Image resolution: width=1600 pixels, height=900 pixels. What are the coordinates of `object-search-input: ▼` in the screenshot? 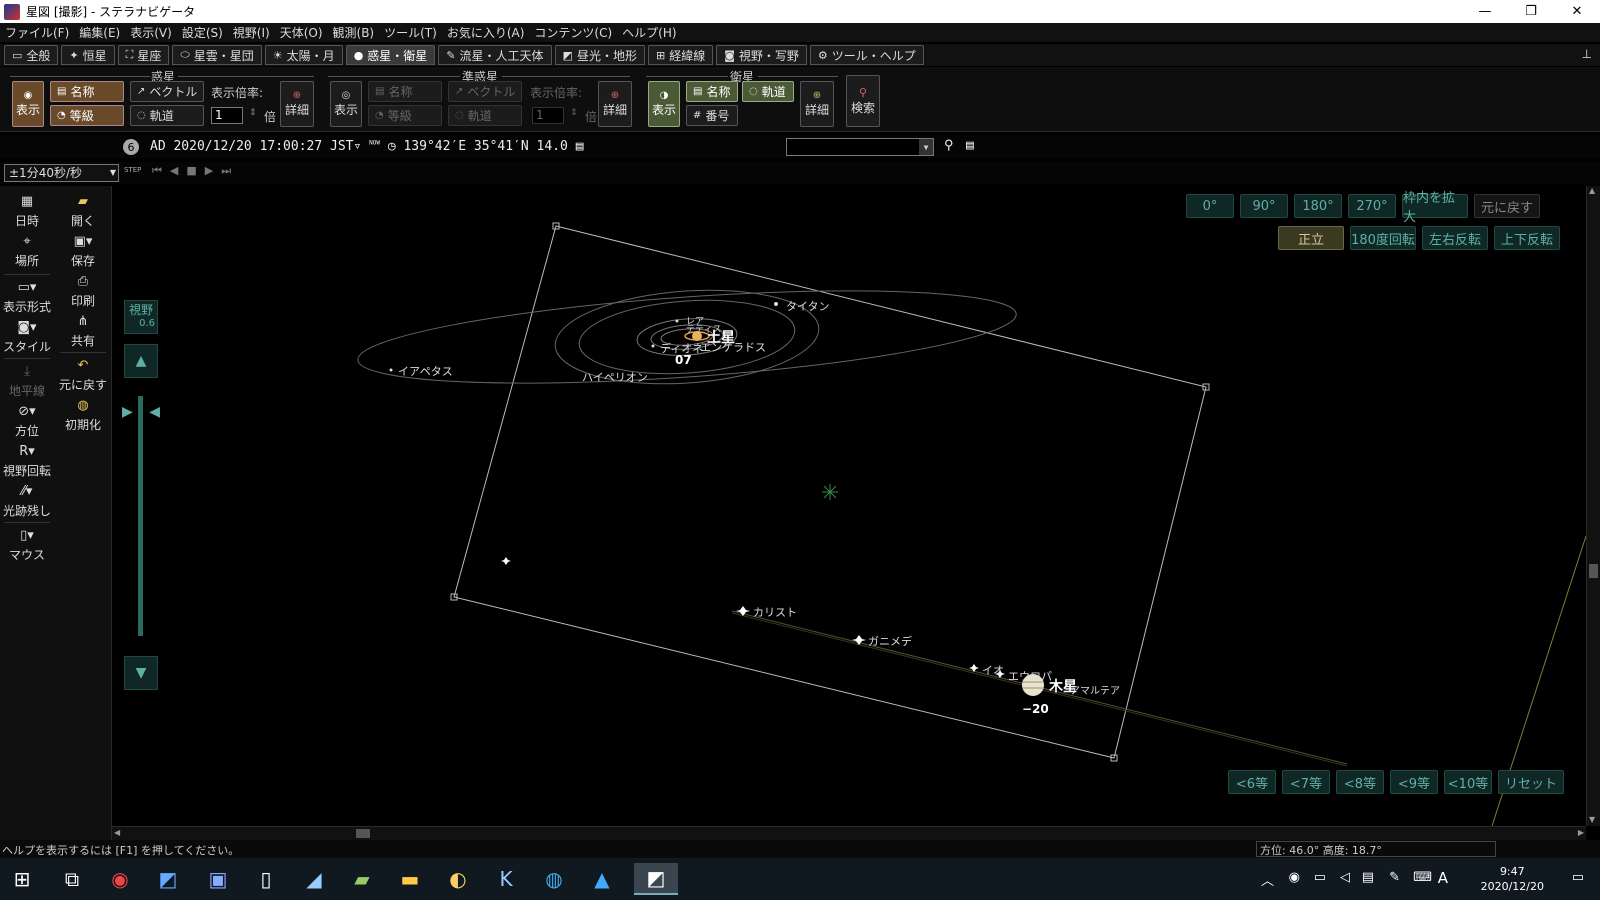 It's located at (860, 147).